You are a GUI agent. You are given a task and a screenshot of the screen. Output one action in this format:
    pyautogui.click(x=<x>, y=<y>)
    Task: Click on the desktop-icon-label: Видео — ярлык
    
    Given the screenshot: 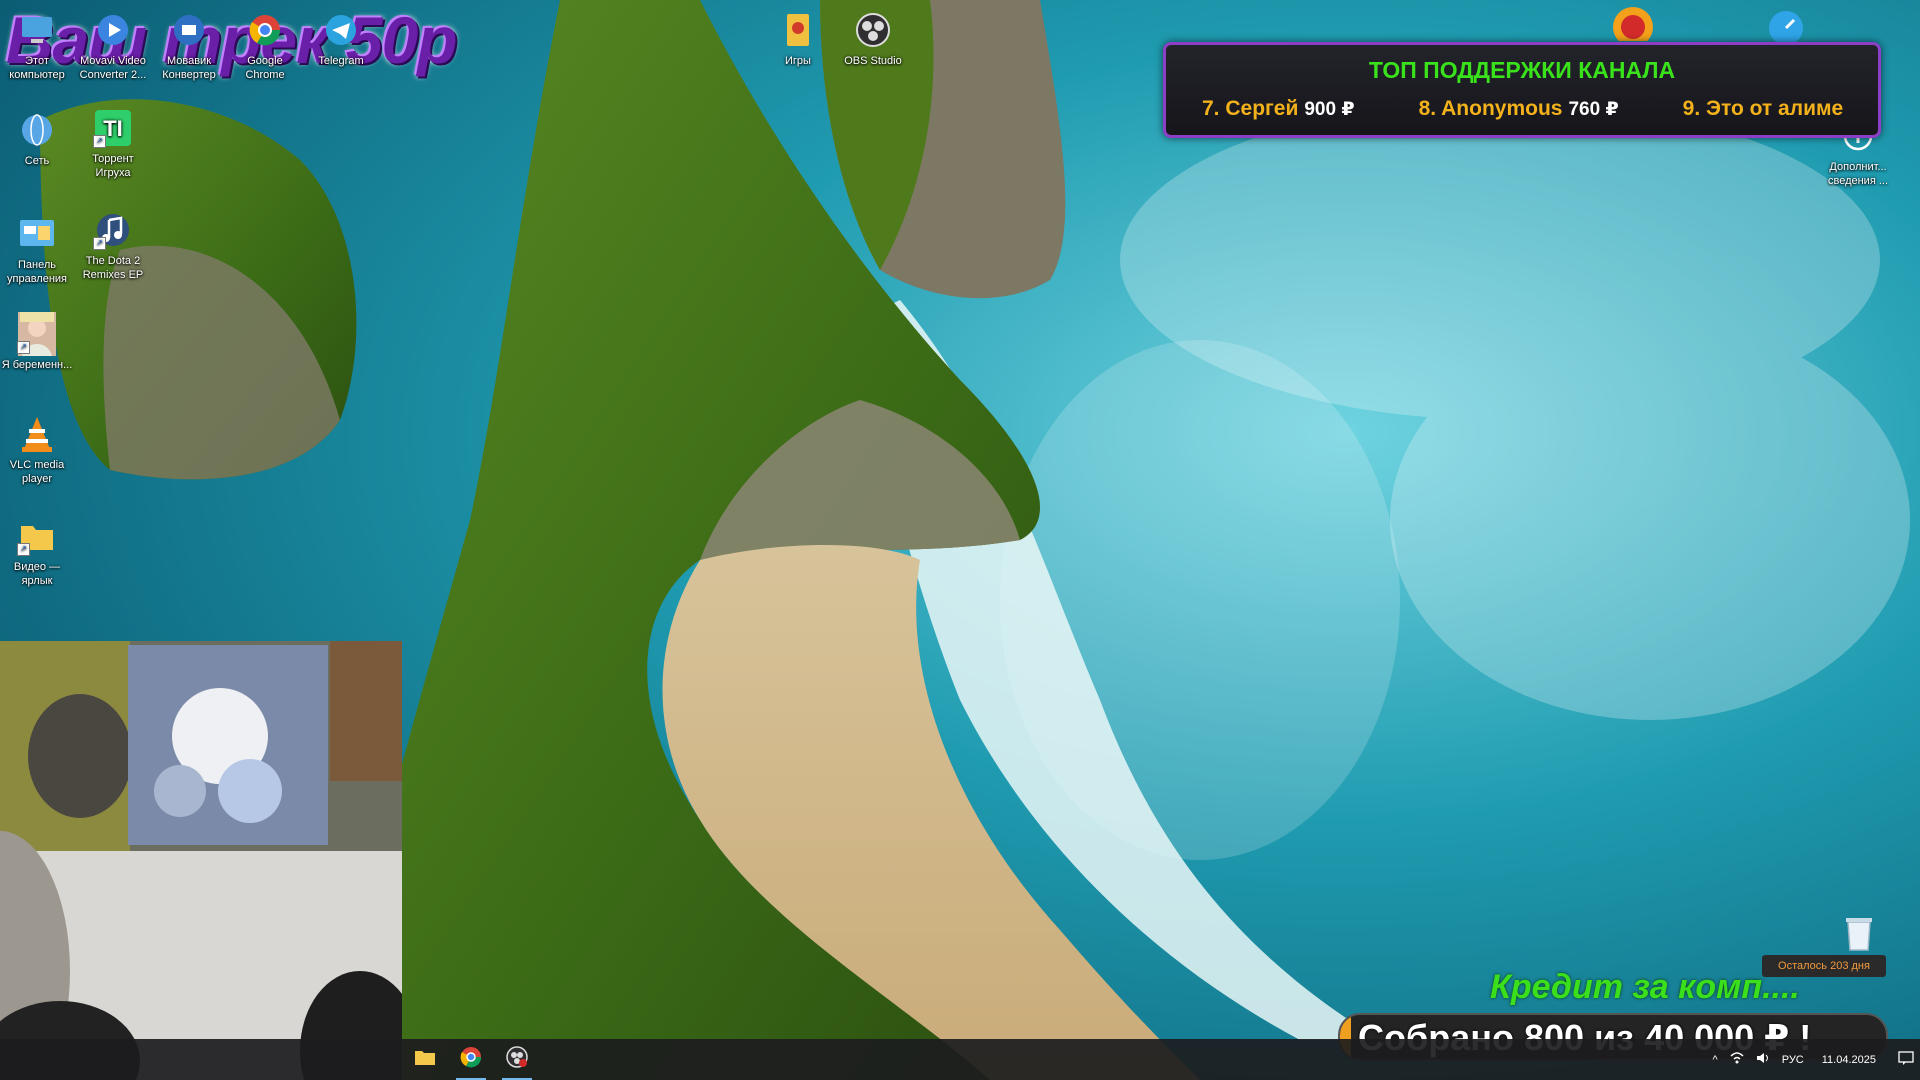 What is the action you would take?
    pyautogui.click(x=37, y=574)
    